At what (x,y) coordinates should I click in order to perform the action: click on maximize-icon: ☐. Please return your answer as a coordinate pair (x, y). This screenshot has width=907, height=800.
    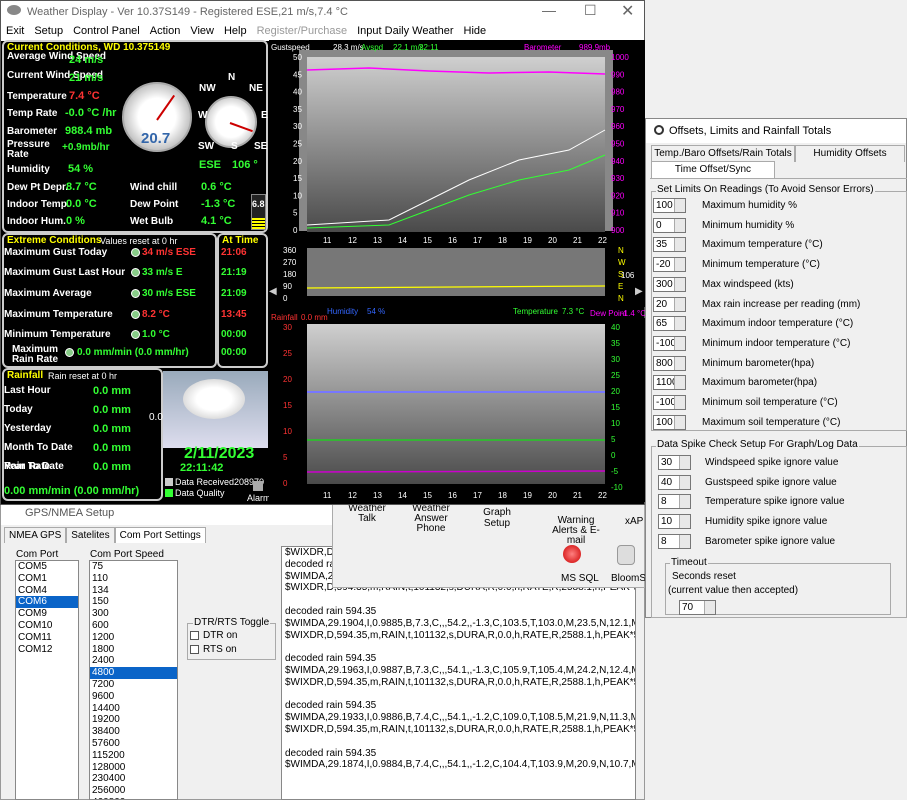
    Looking at the image, I should click on (590, 10).